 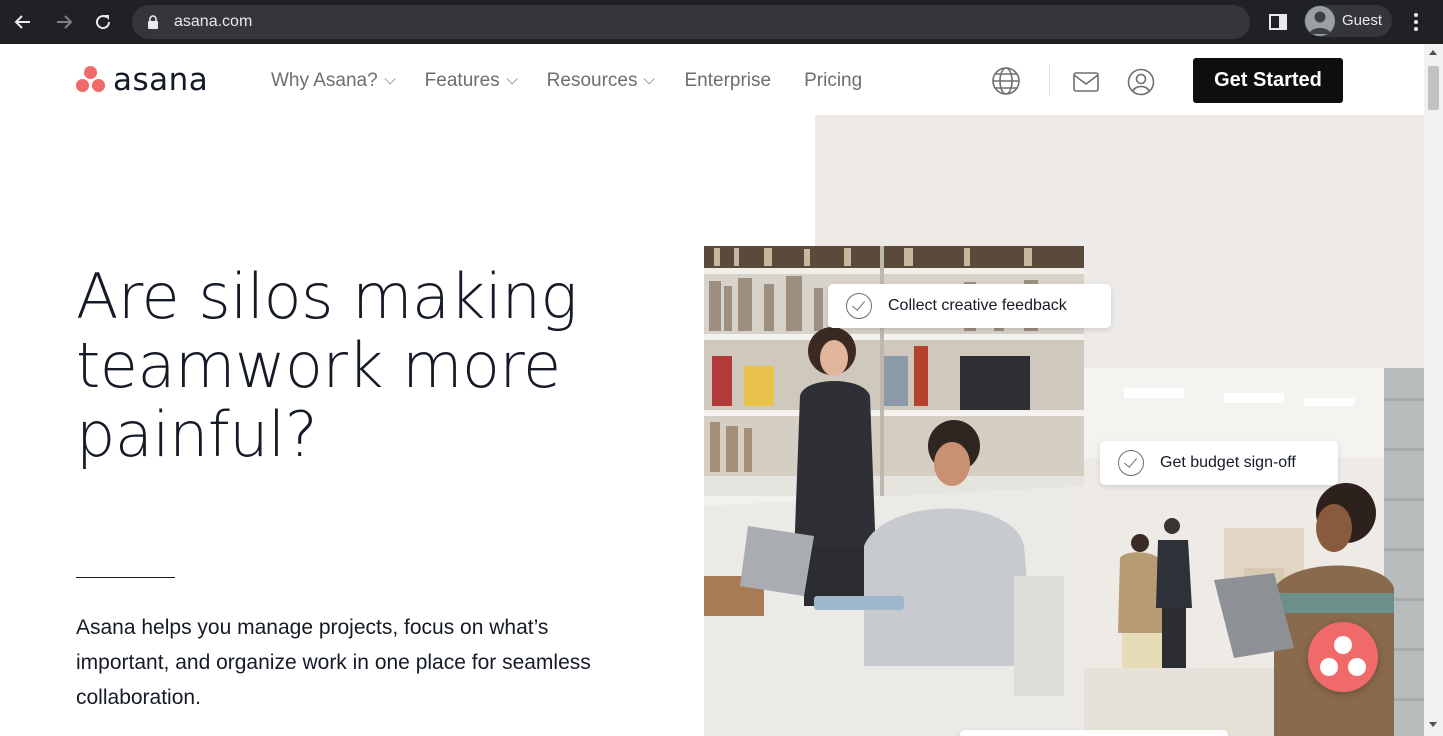 What do you see at coordinates (91, 80) in the screenshot?
I see `asana-logo-icon` at bounding box center [91, 80].